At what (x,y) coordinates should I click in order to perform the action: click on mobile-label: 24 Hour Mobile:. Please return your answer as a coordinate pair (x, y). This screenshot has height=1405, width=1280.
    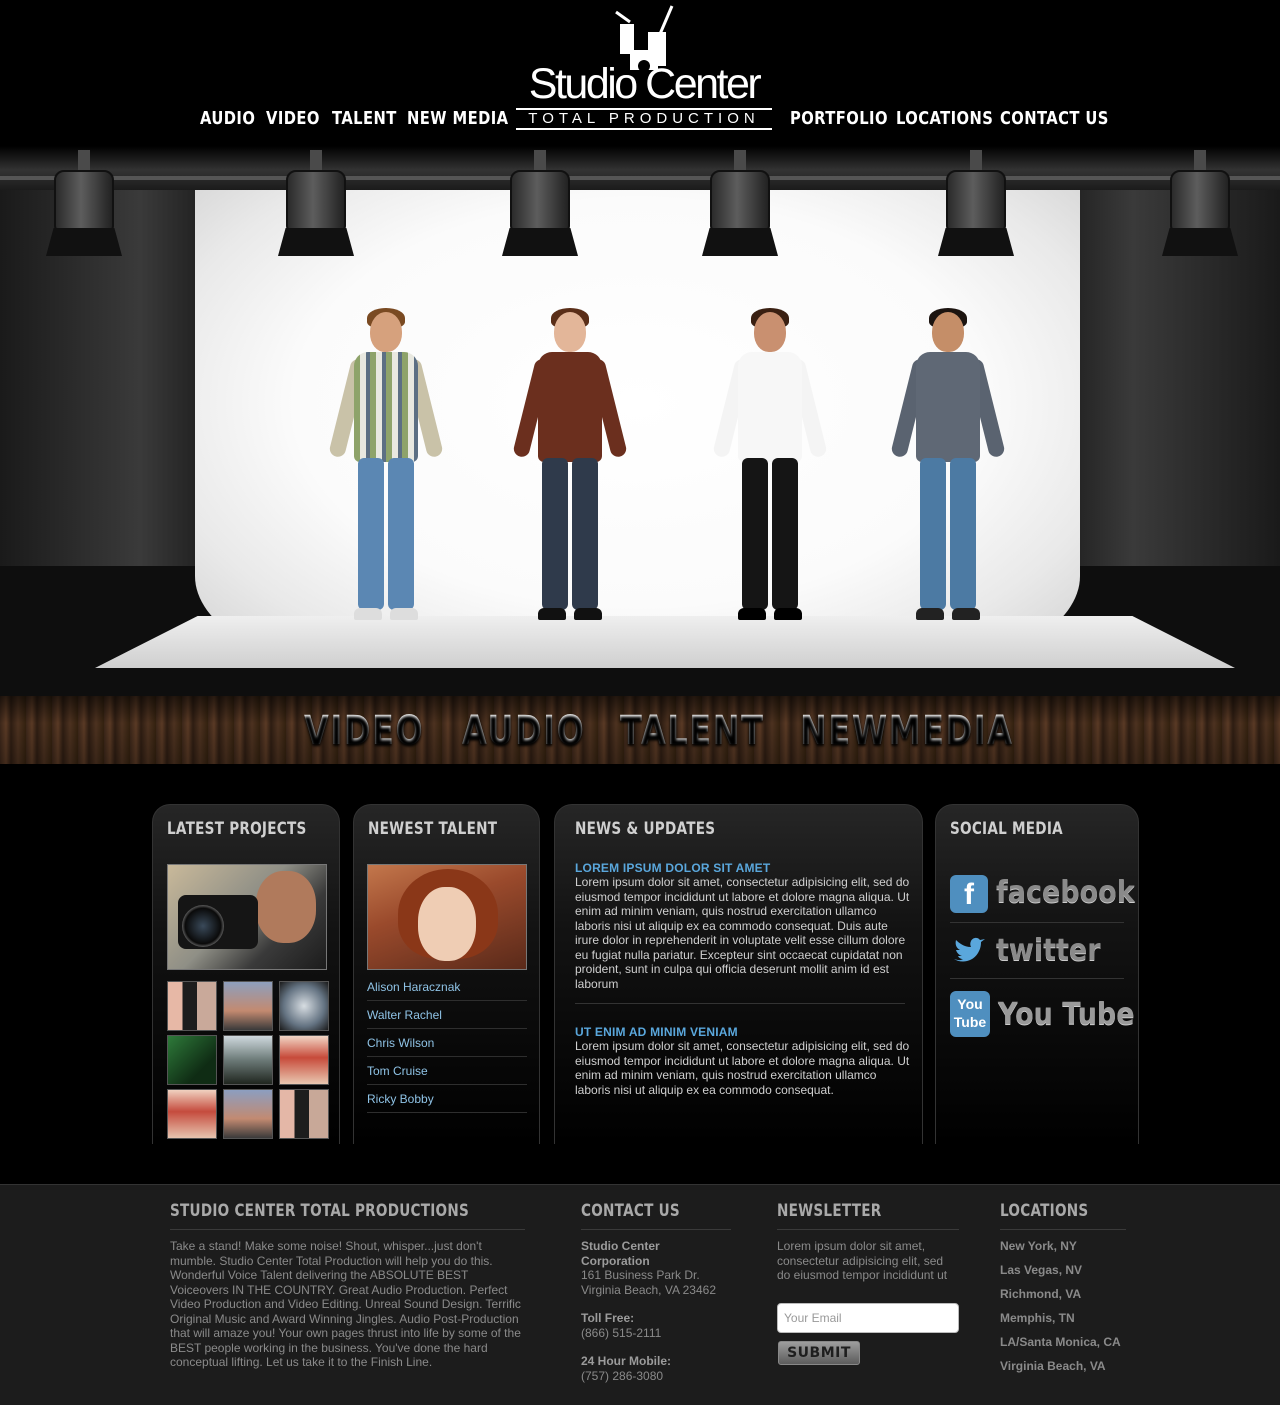
    Looking at the image, I should click on (626, 1361).